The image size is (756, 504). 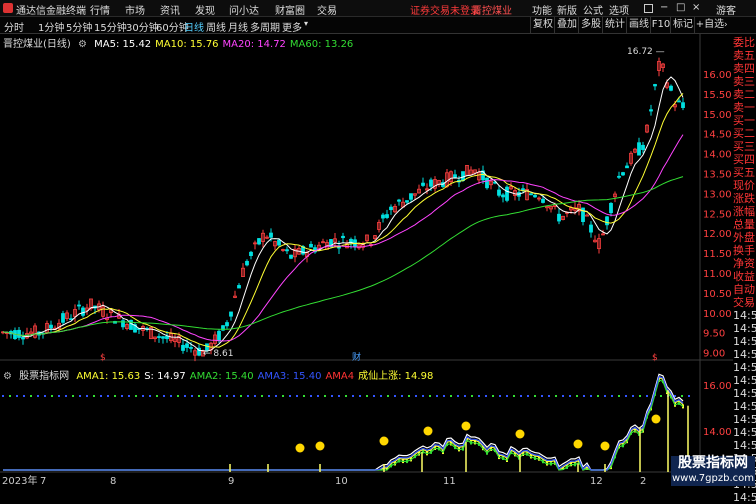 What do you see at coordinates (648, 8) in the screenshot?
I see `layout-icon` at bounding box center [648, 8].